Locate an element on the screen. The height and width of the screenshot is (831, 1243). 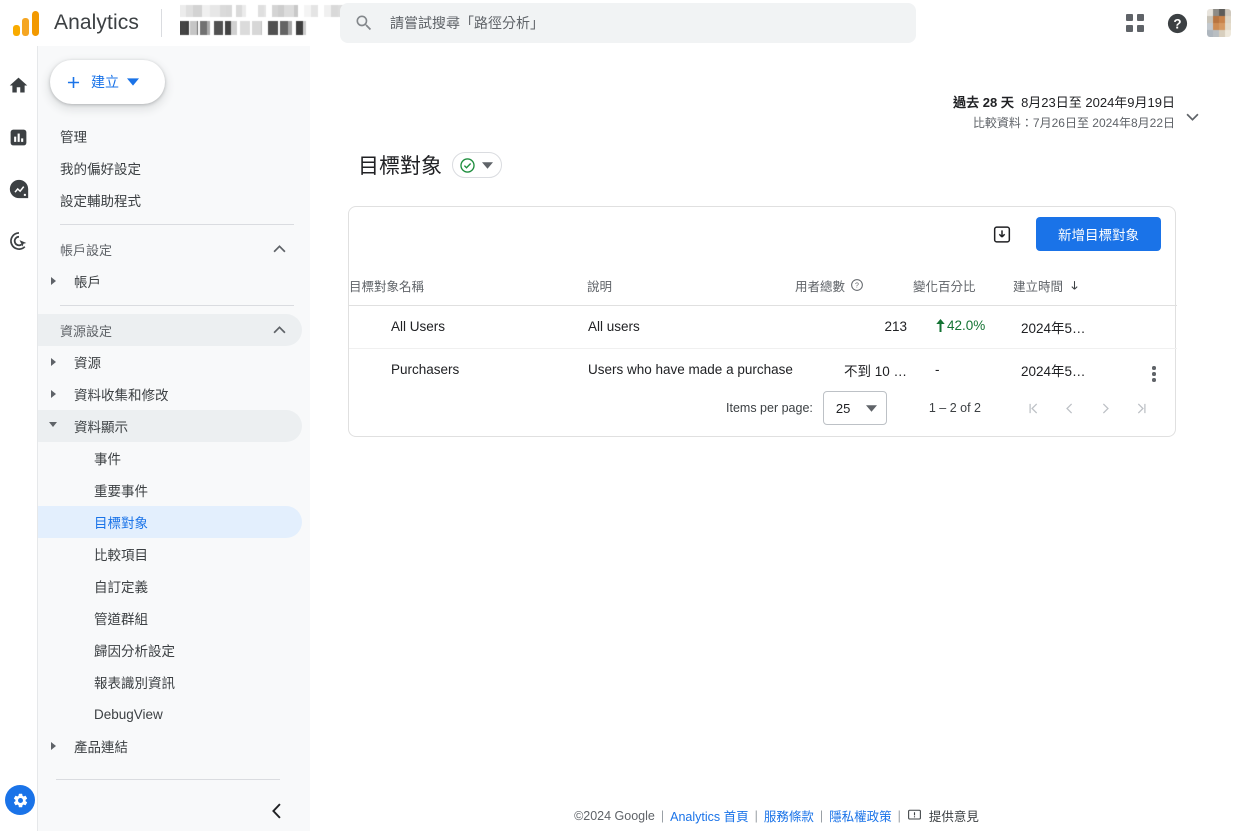
sidebar-item-label: 歸因分析設定 is located at coordinates (134, 651).